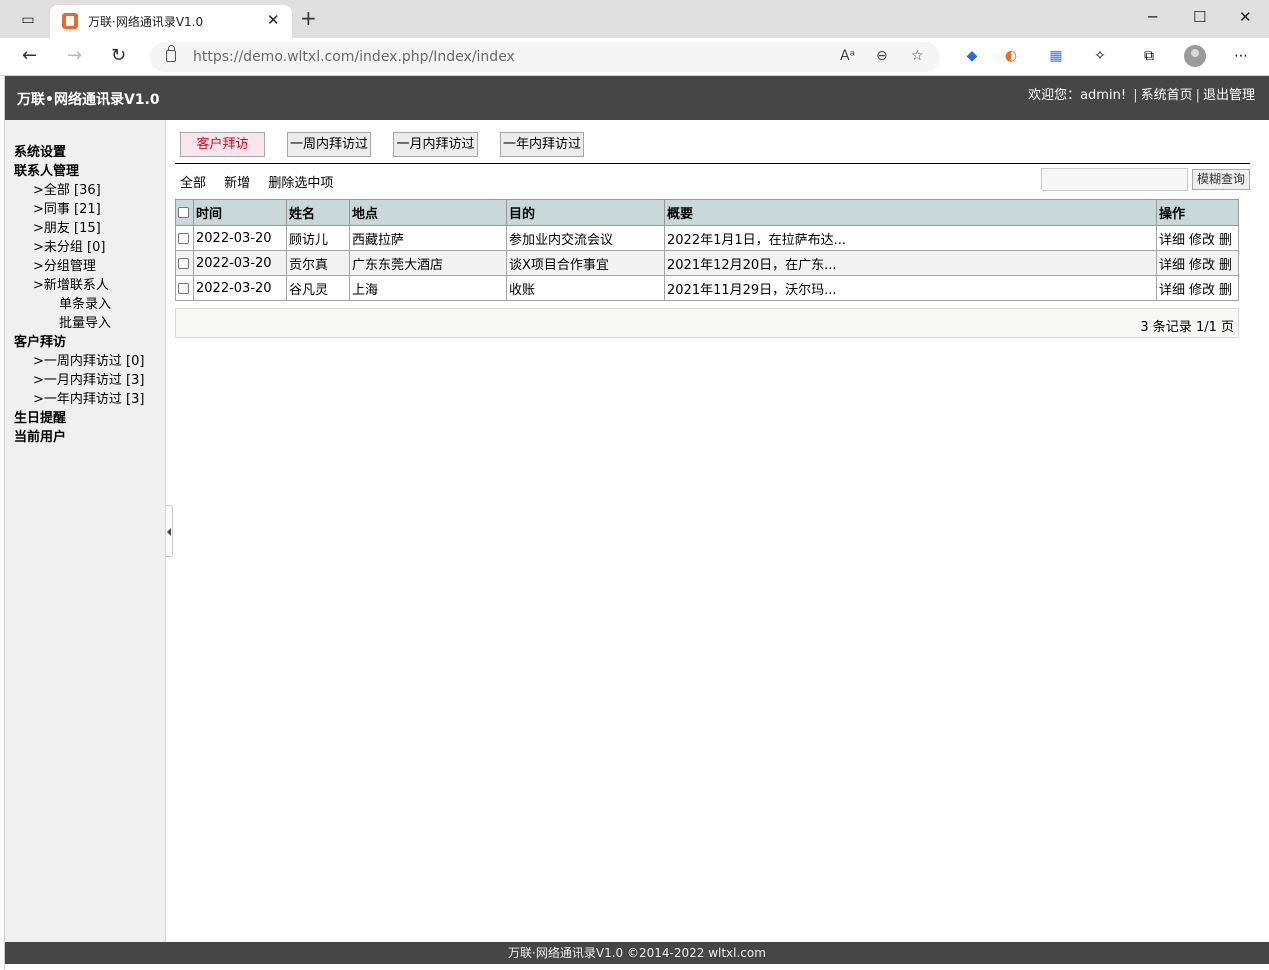 Image resolution: width=1269 pixels, height=970 pixels. I want to click on sidebar-item-group-management: >分组管理, so click(85, 266).